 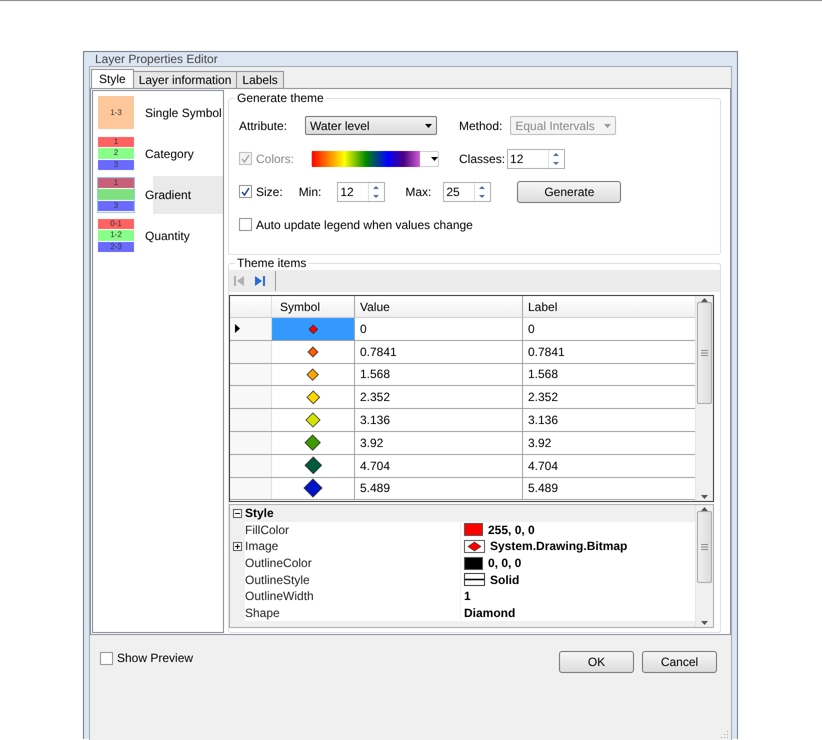 What do you see at coordinates (439, 351) in the screenshot?
I see `table-cell: 0.7841` at bounding box center [439, 351].